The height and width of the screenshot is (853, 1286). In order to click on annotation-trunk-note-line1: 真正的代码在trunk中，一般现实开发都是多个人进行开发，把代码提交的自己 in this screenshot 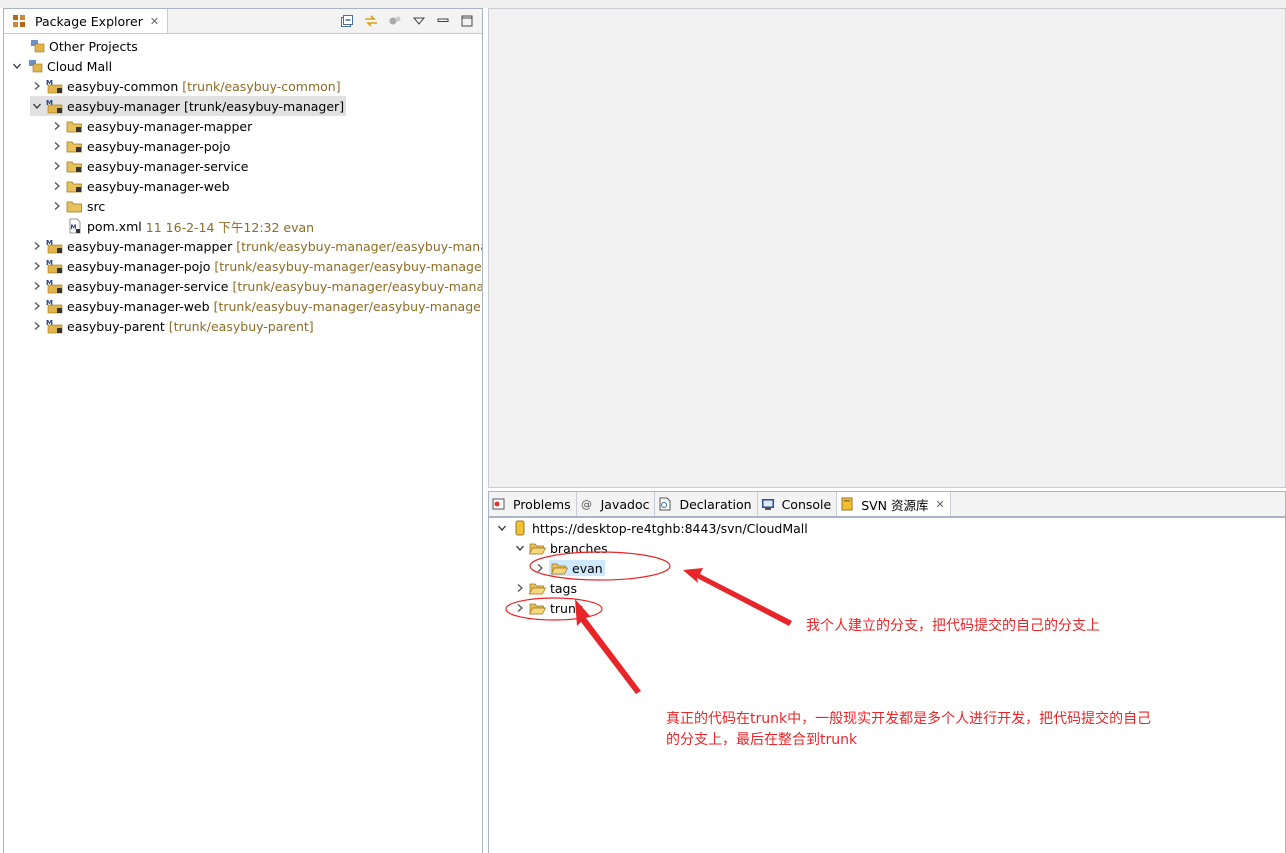, I will do `click(909, 719)`.